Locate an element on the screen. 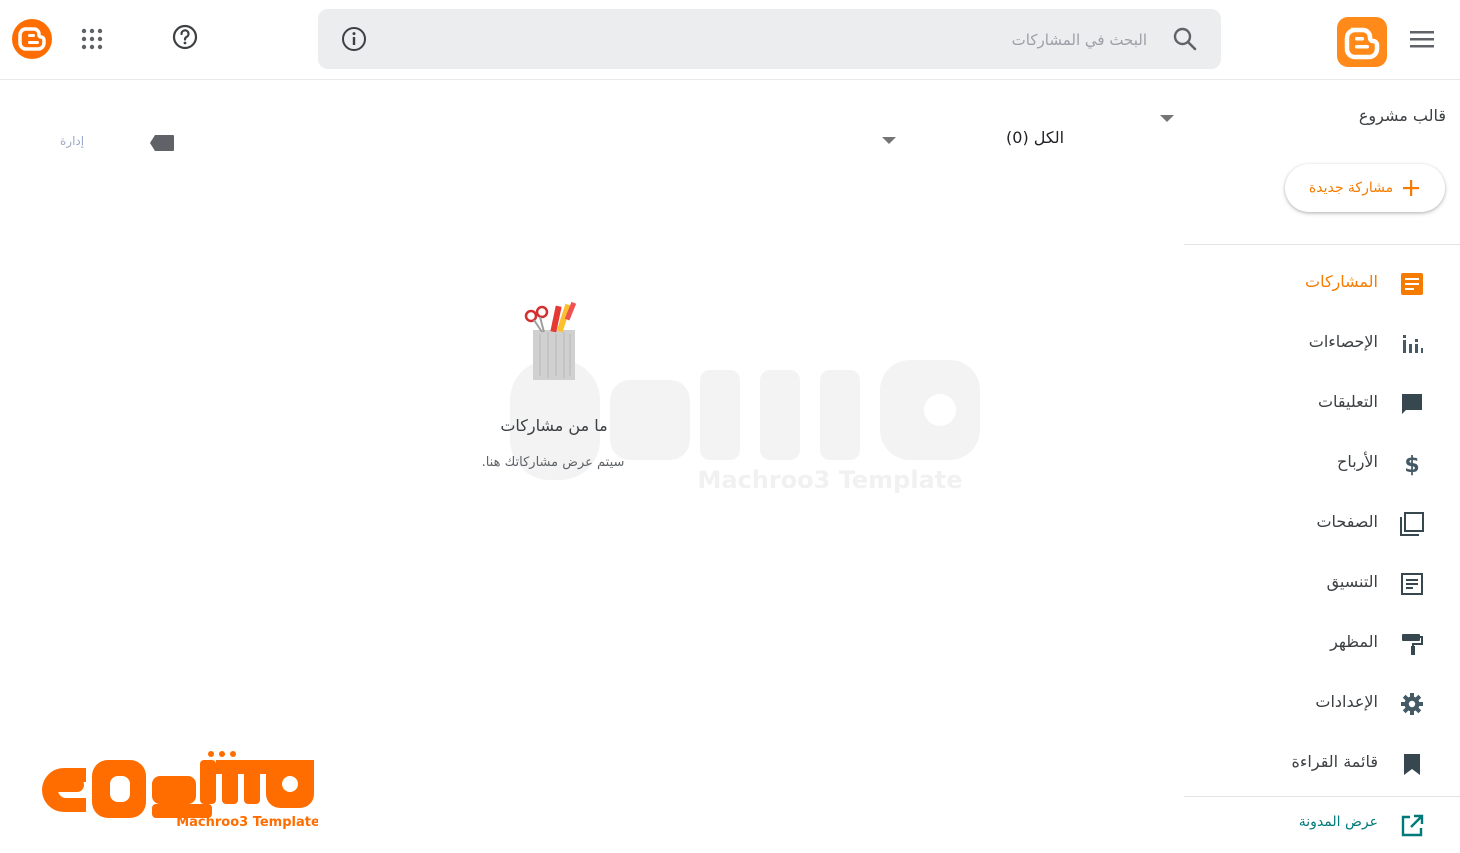 The width and height of the screenshot is (1460, 853). empty-state-title: ما من مشاركات is located at coordinates (554, 425).